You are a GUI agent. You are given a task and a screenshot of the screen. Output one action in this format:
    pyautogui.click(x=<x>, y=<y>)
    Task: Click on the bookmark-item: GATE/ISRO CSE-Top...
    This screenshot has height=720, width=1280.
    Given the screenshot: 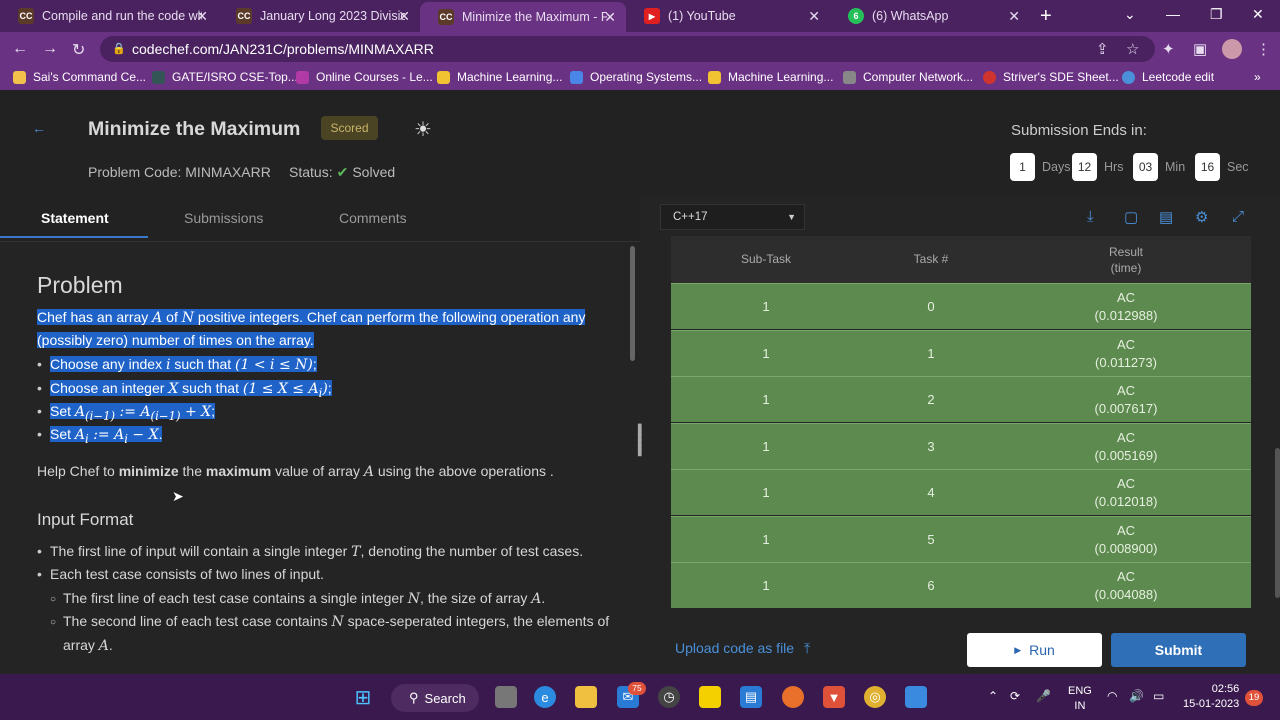 What is the action you would take?
    pyautogui.click(x=225, y=77)
    